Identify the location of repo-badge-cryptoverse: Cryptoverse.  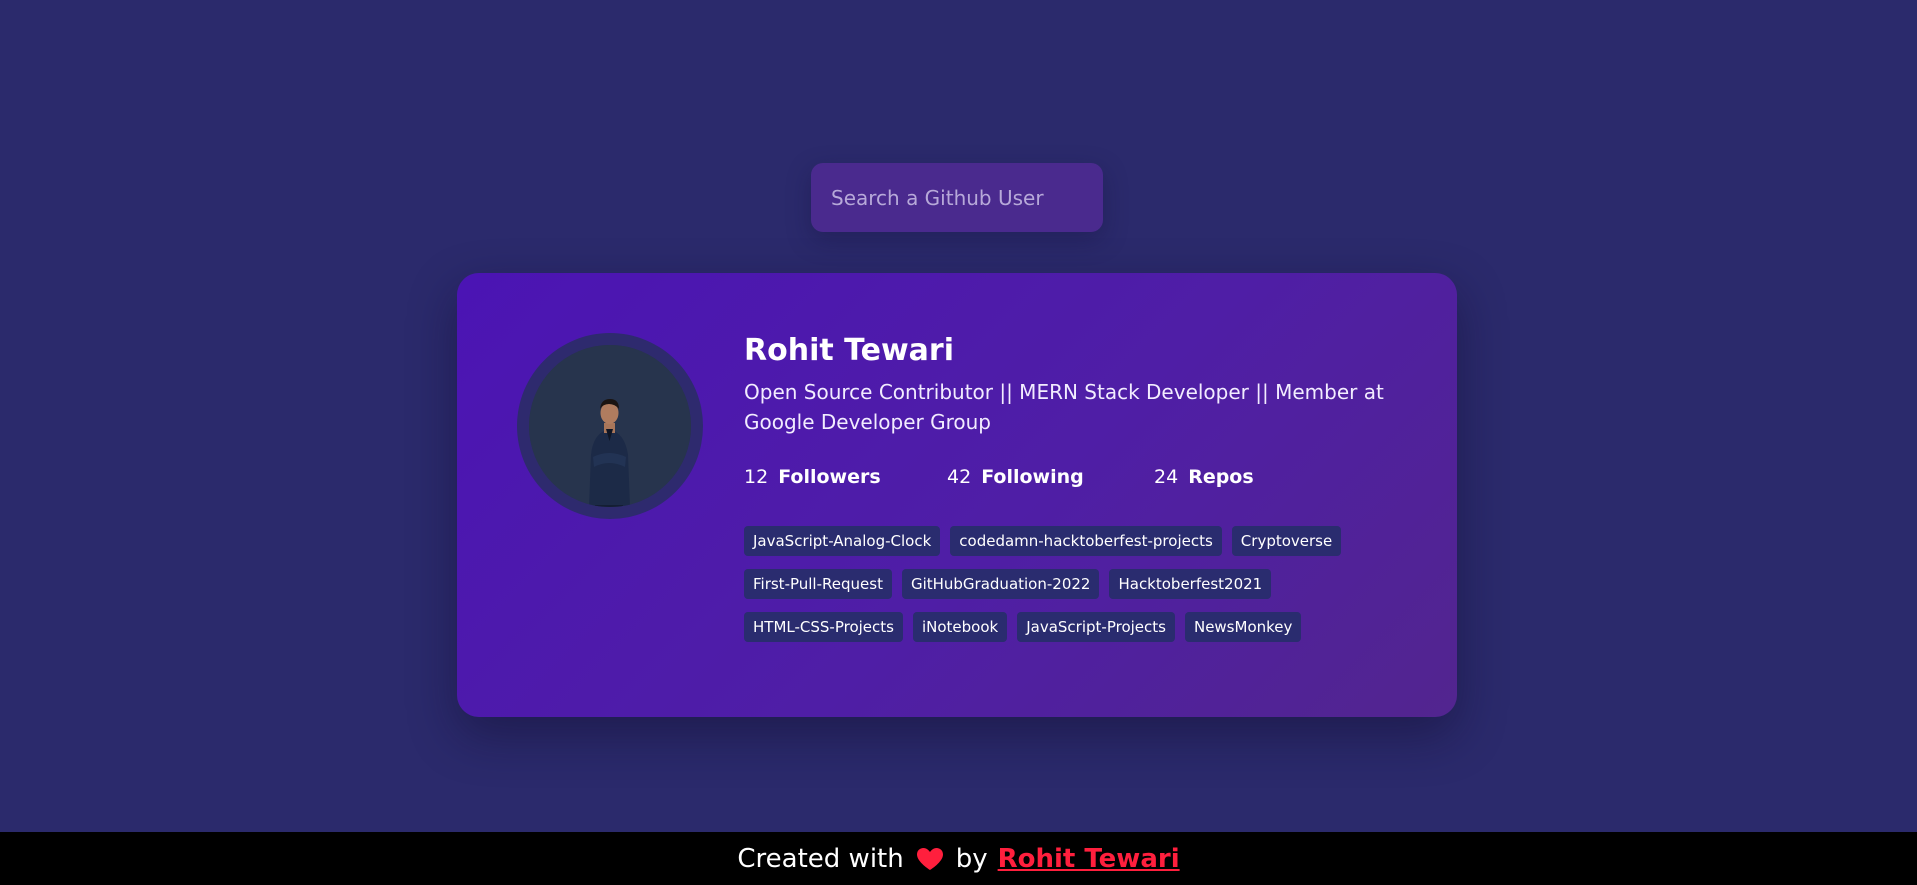
(1286, 541).